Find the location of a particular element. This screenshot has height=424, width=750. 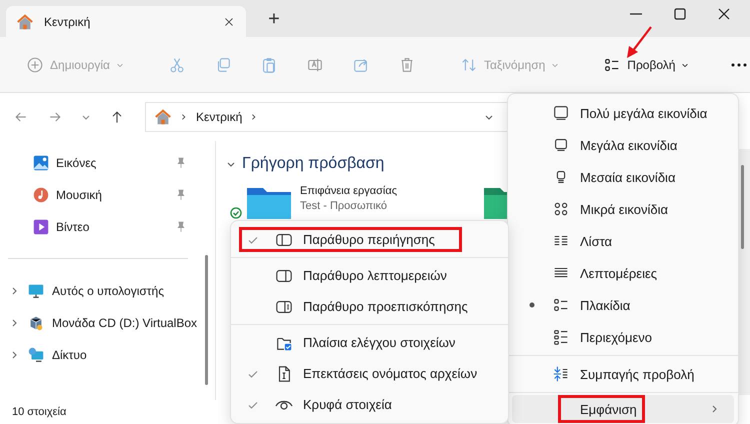

menu-item: Μικρά εικονίδια is located at coordinates (623, 209).